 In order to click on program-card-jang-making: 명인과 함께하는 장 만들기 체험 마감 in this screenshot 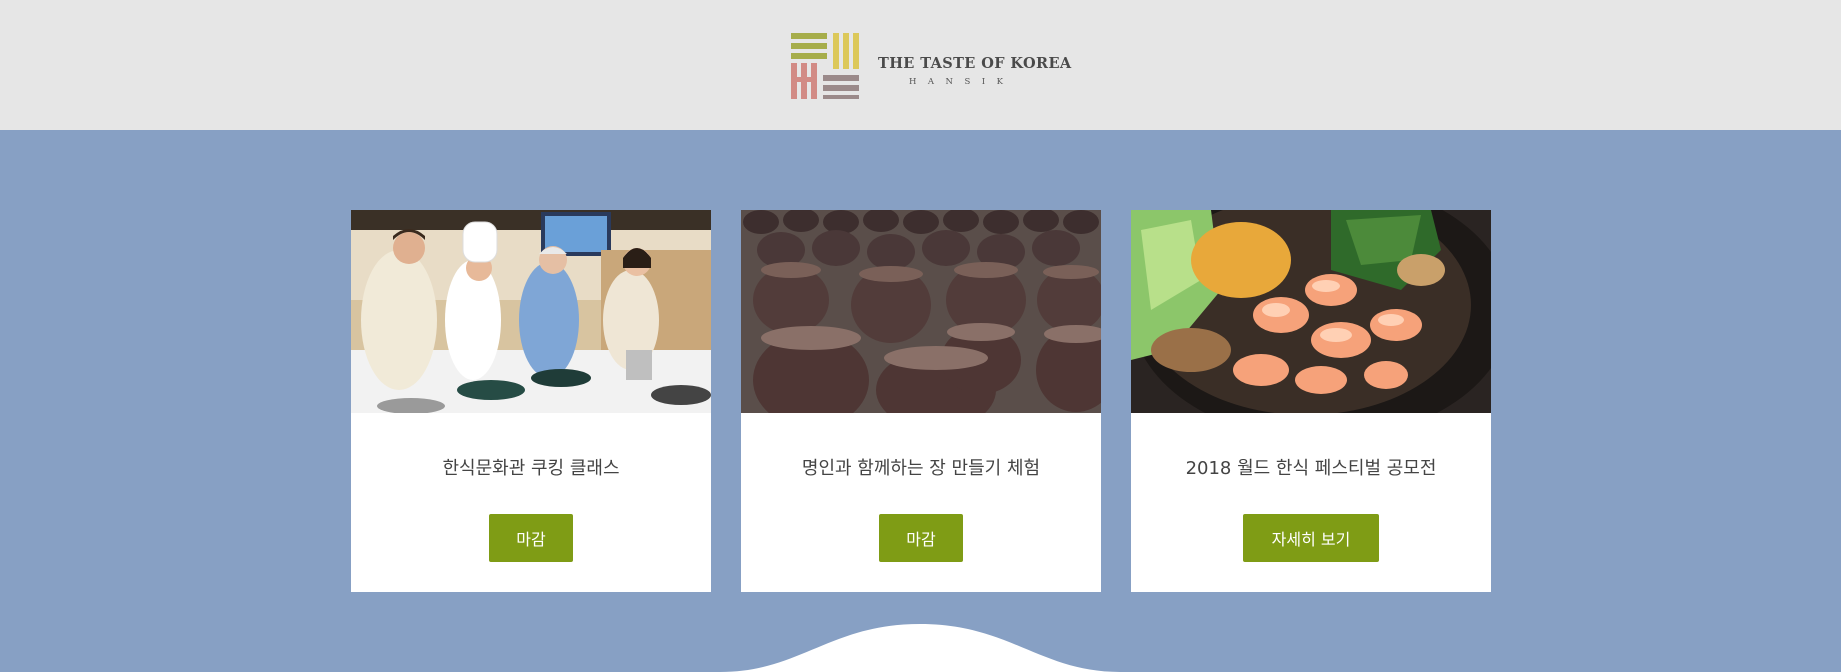, I will do `click(921, 401)`.